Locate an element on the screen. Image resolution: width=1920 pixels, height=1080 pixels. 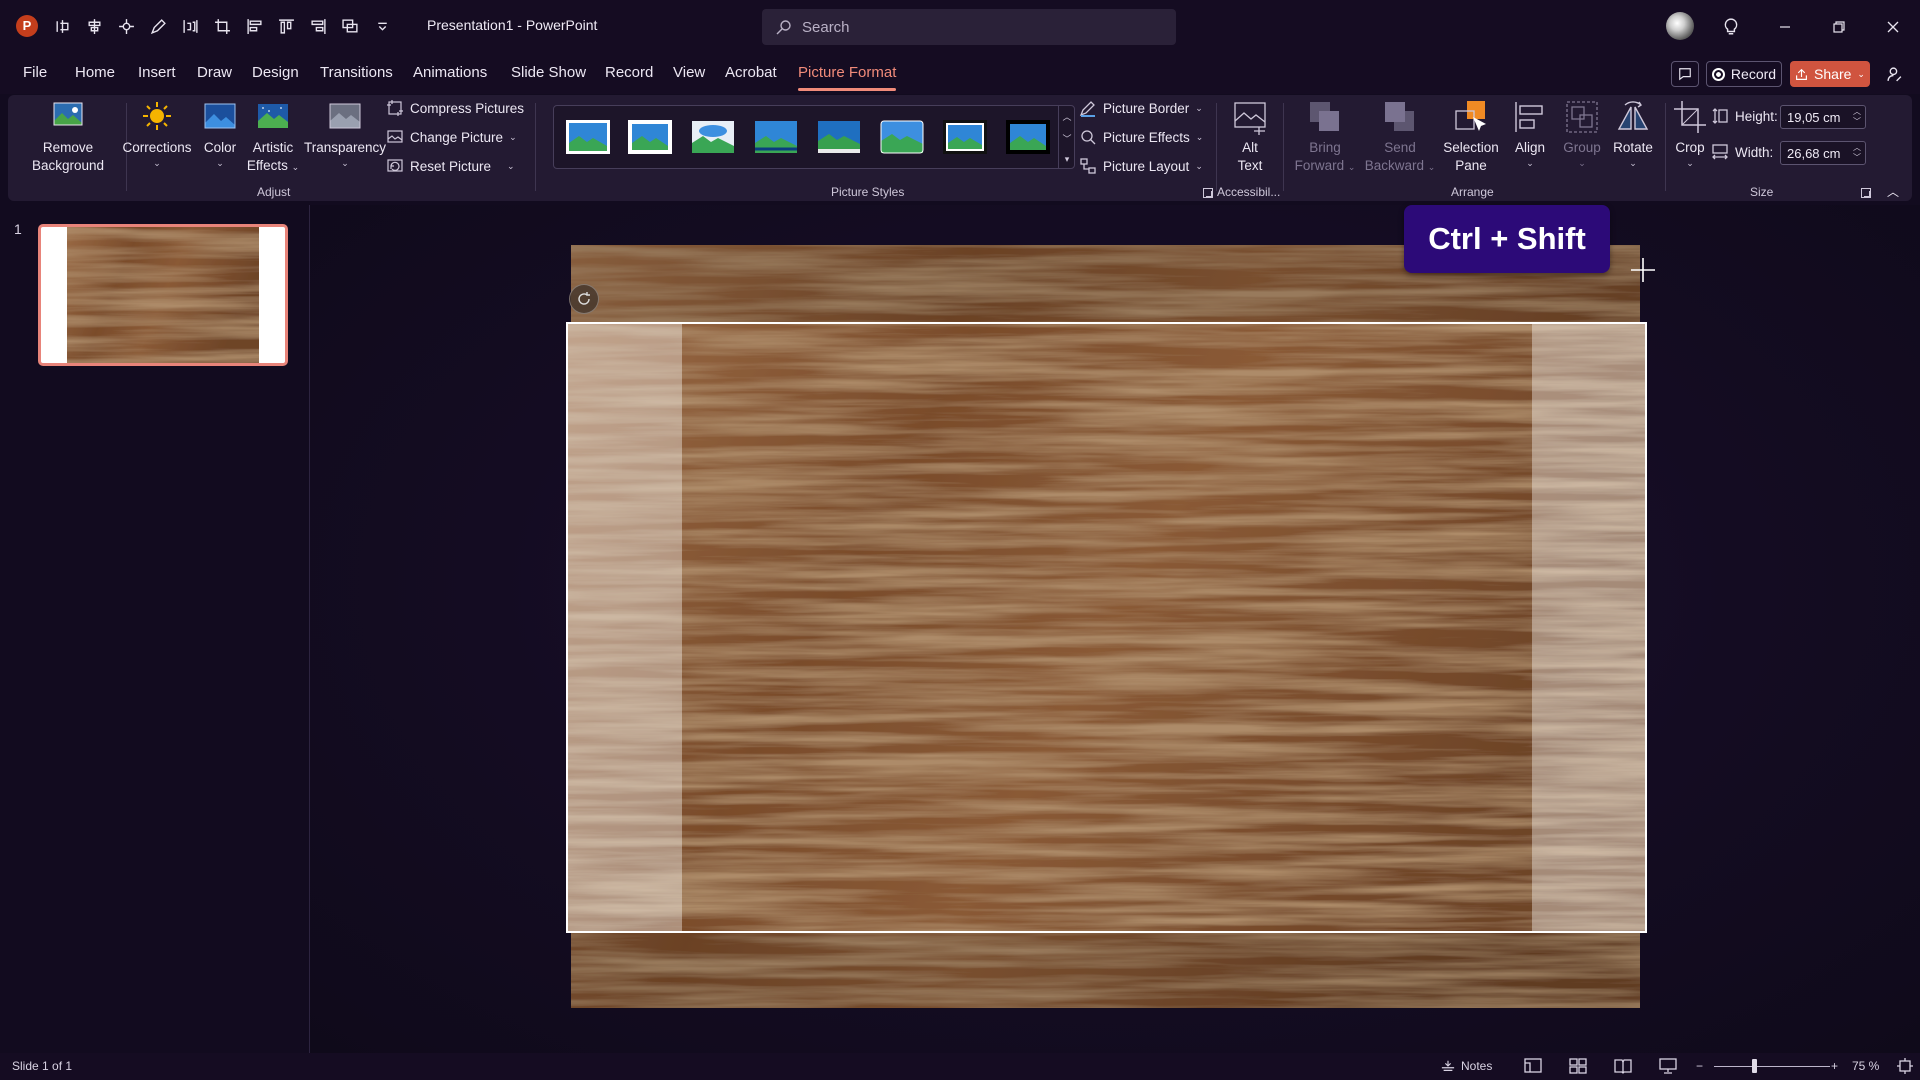
remove-background-button: Remove Background is located at coordinates (68, 137).